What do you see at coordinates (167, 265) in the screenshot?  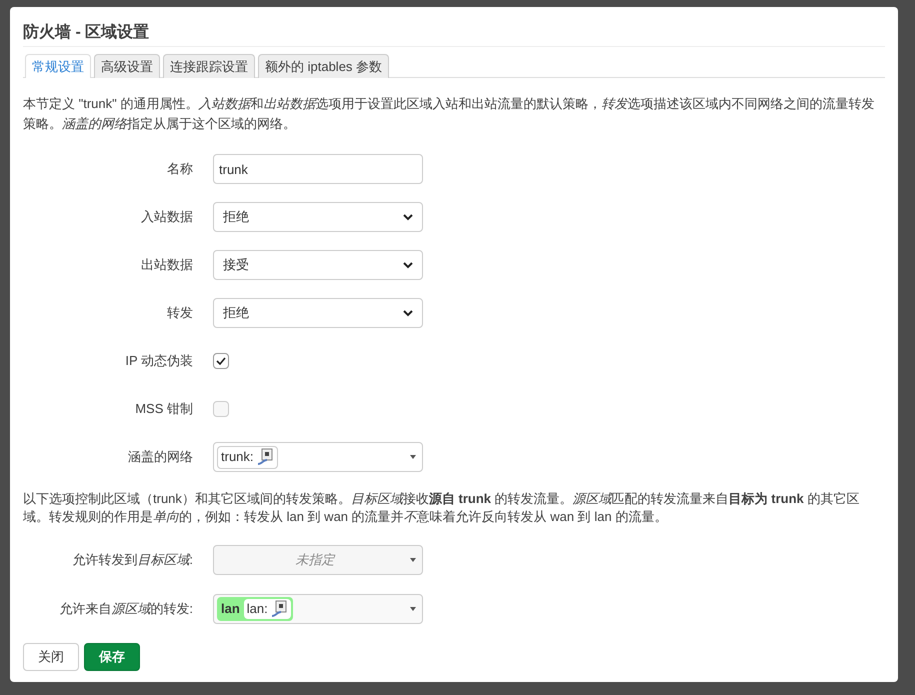 I see `field-label: 出站数据` at bounding box center [167, 265].